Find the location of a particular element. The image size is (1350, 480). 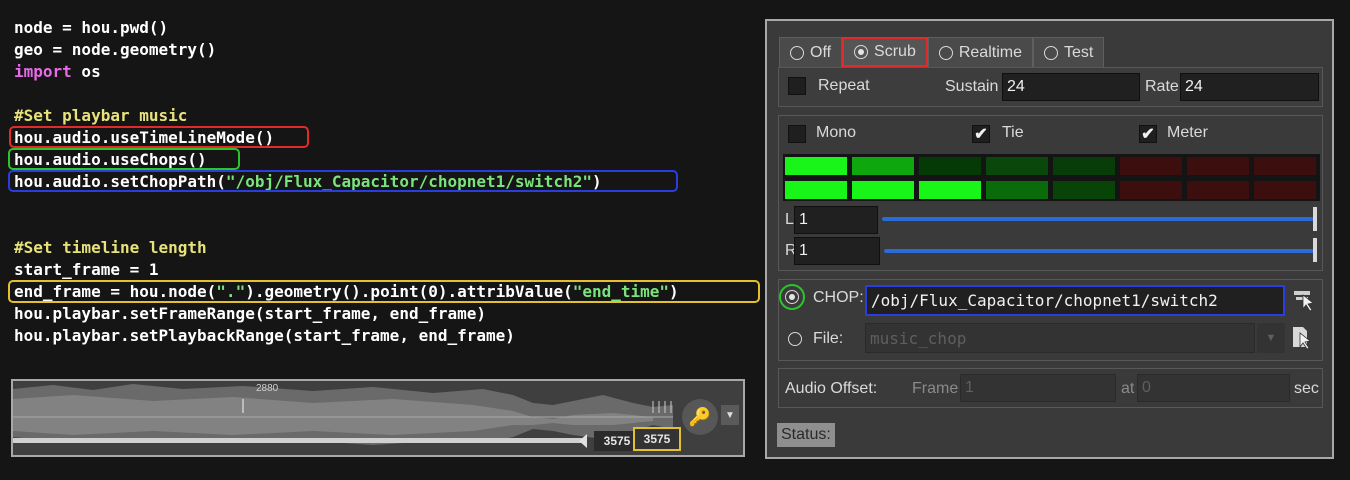

tab-off: Off is located at coordinates (811, 52).